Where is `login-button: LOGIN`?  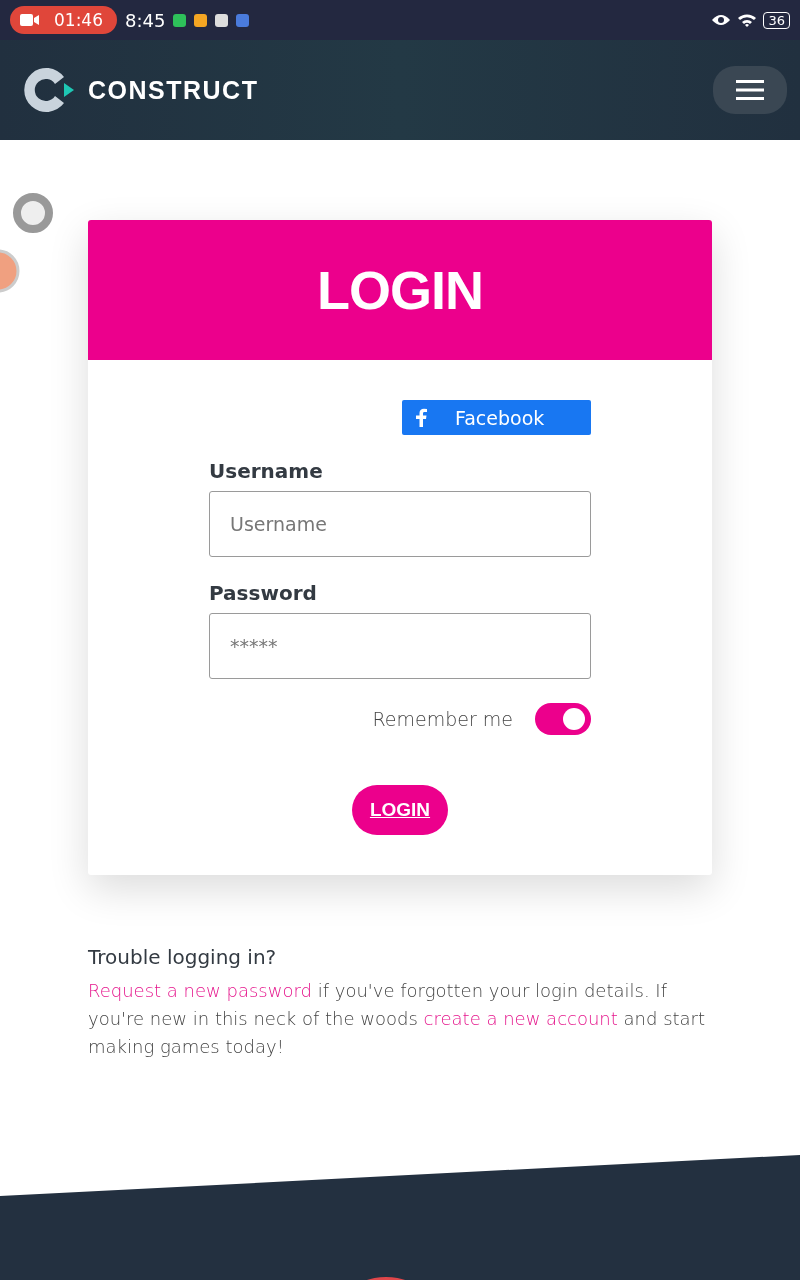
login-button: LOGIN is located at coordinates (400, 810).